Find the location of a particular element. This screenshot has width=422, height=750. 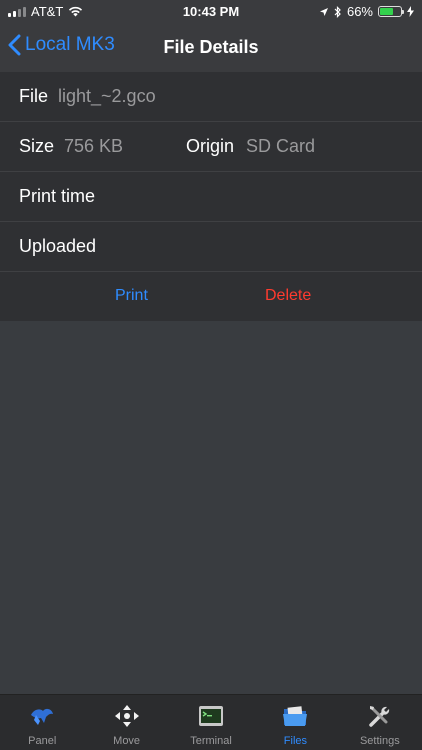

tab-files: Files is located at coordinates (295, 722).